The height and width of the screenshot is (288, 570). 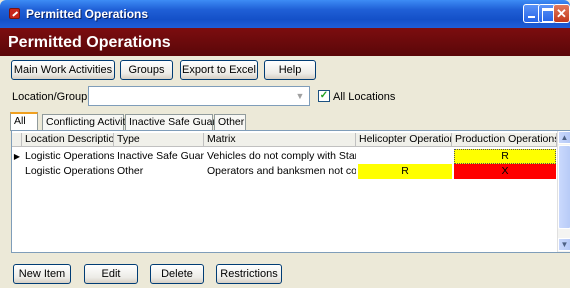 I want to click on window-titlebar: Permitted Operations ✕, so click(x=285, y=14).